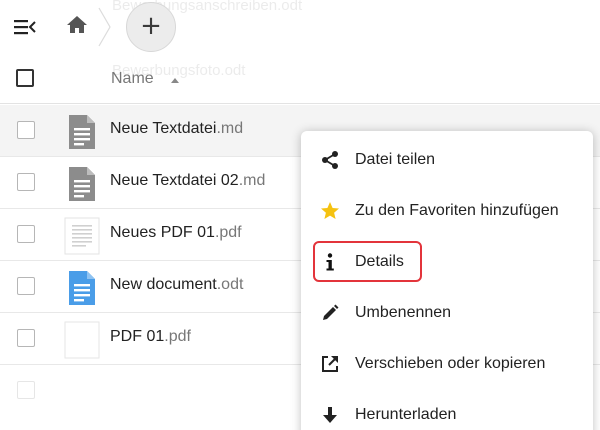 The width and height of the screenshot is (600, 430). Describe the element at coordinates (403, 312) in the screenshot. I see `menu-item-label: Umbenennen` at that location.